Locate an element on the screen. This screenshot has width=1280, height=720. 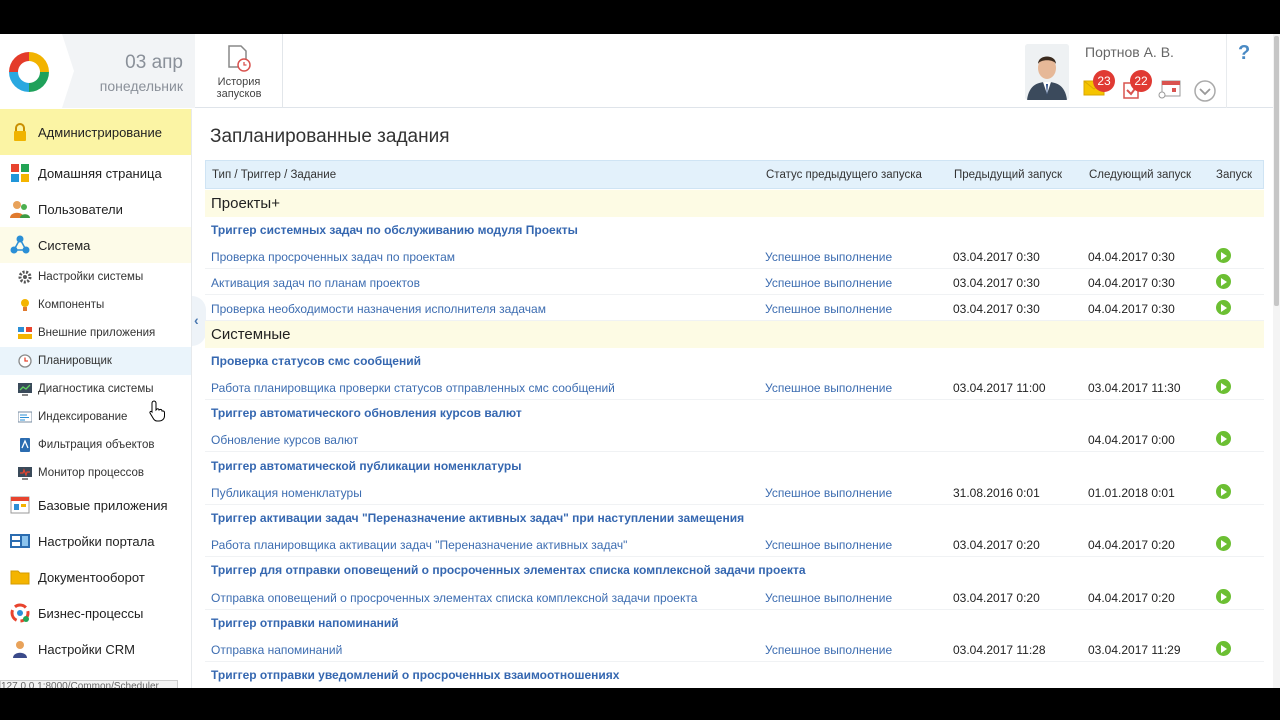
components-icon is located at coordinates (25, 305).